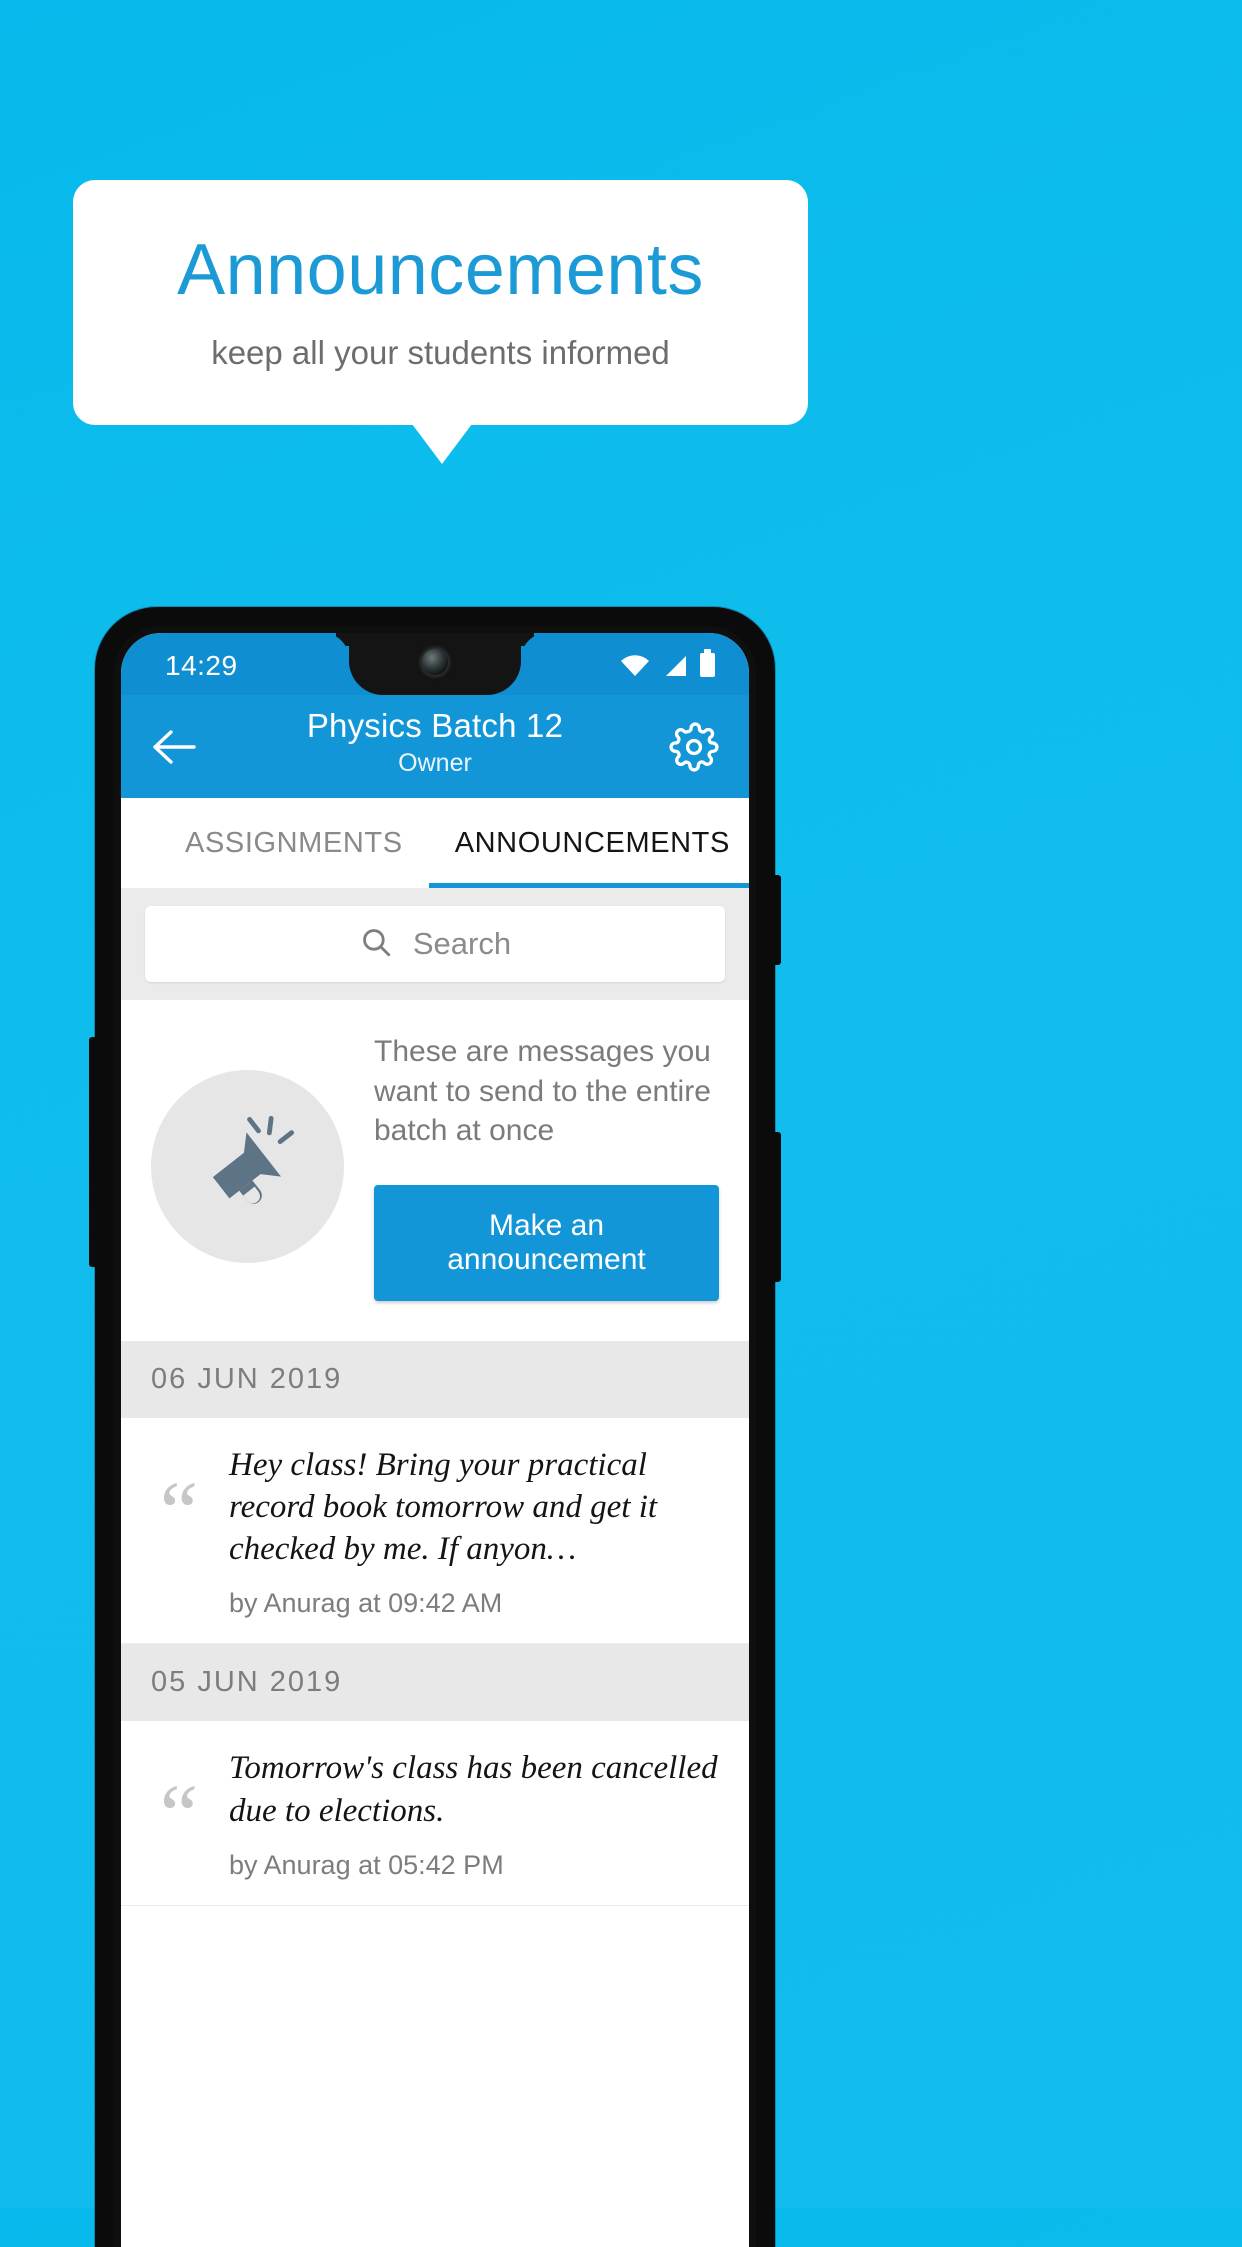 The image size is (1242, 2247). Describe the element at coordinates (294, 843) in the screenshot. I see `tab-assignments: ASSIGNMENTS` at that location.